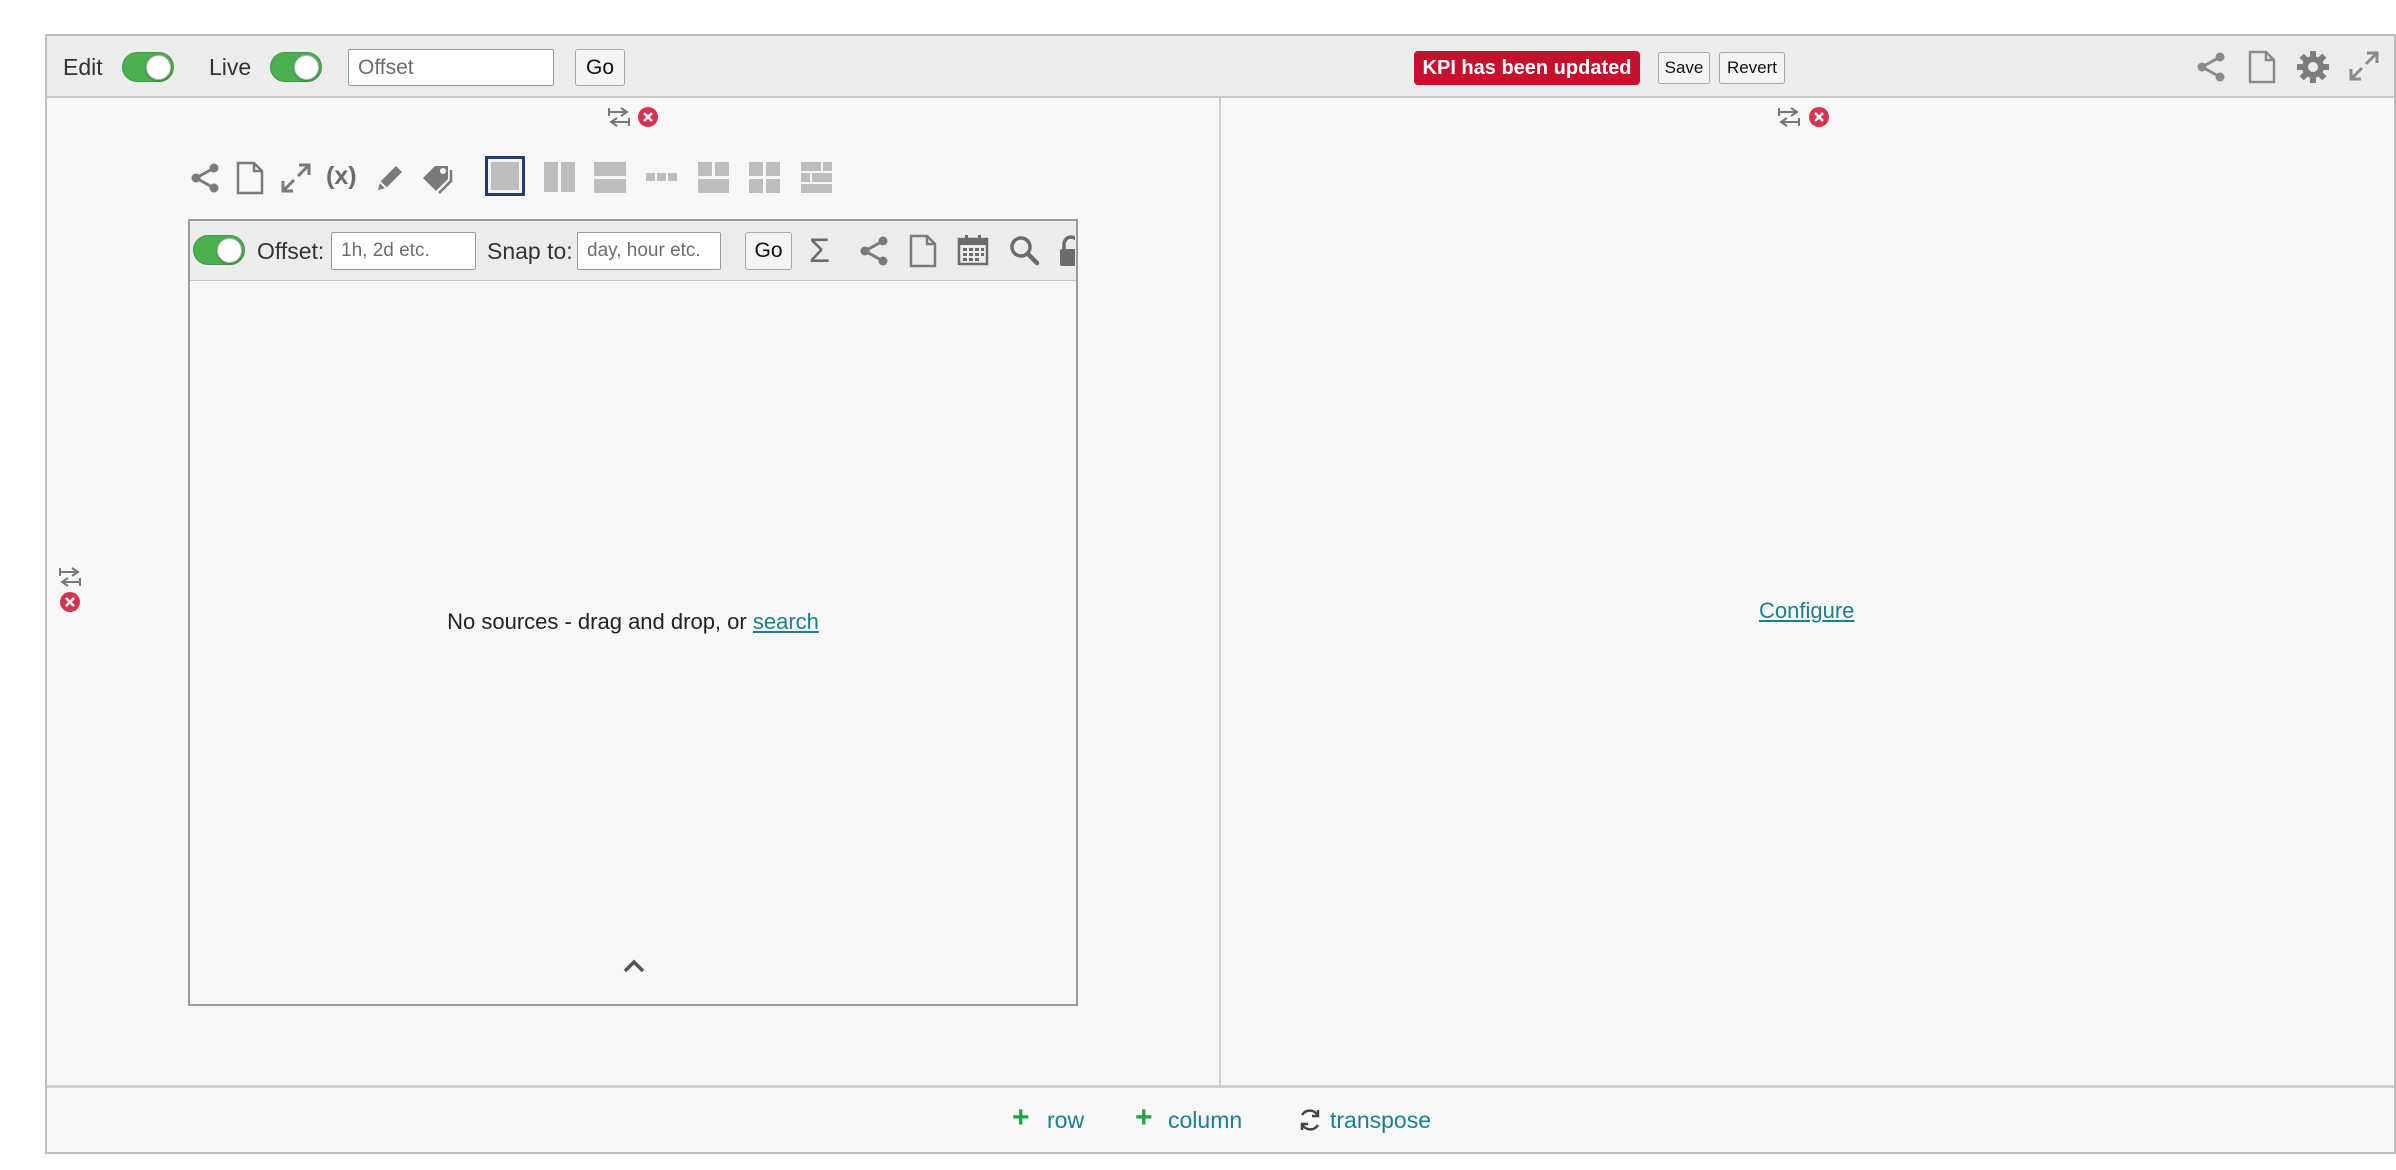 The width and height of the screenshot is (2396, 1170). I want to click on layout-two-rows-option, so click(609, 176).